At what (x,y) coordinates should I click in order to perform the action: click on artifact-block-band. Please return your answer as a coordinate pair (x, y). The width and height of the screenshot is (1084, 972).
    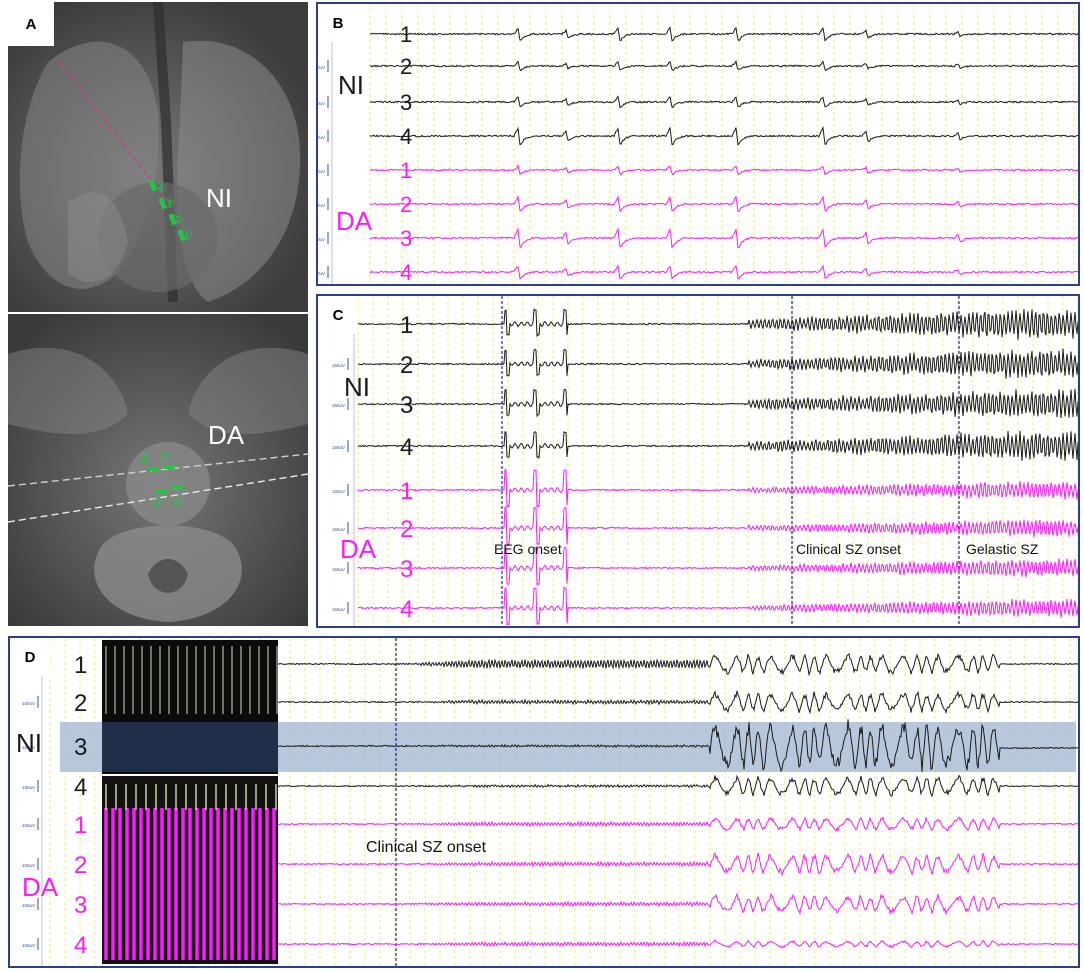
    Looking at the image, I should click on (190, 747).